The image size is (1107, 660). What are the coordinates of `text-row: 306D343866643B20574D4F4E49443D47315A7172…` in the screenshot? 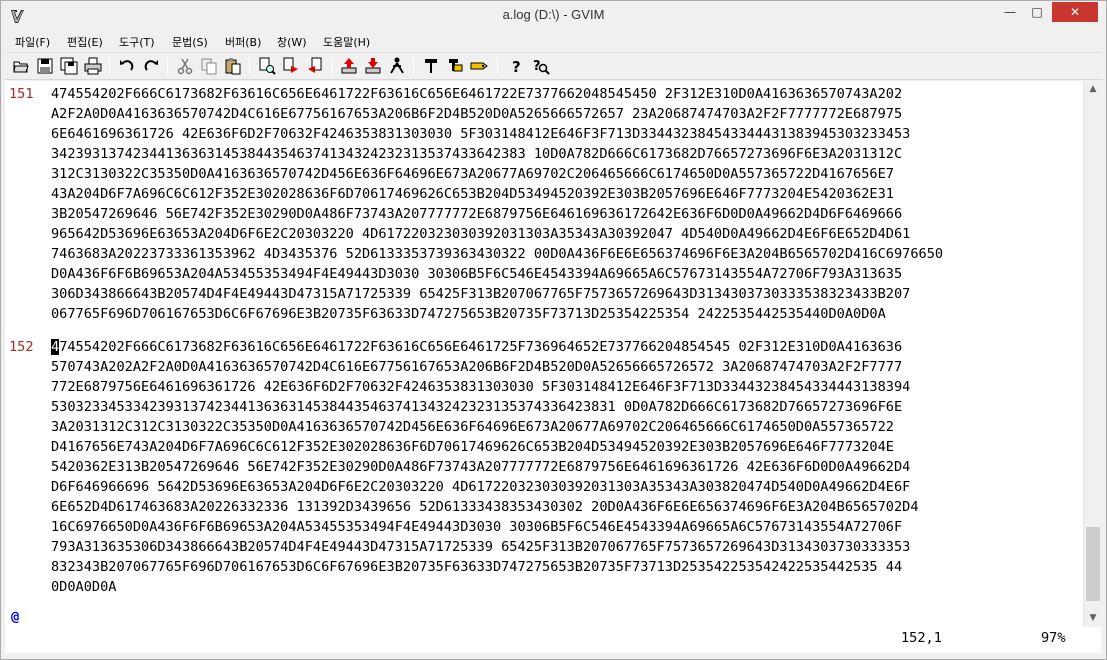 It's located at (481, 294).